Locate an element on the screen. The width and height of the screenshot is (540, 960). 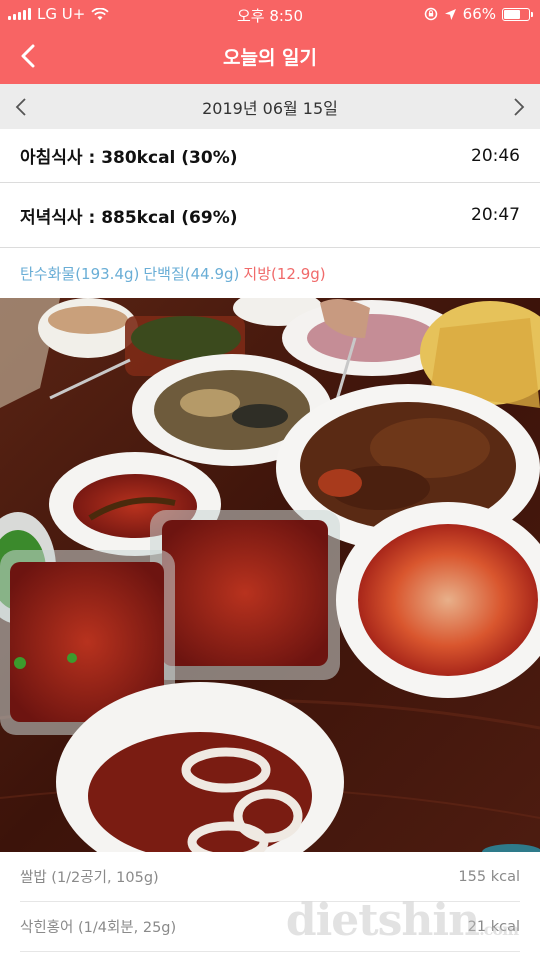
meal-summary: 저녁식사 : 885kcal (69%) is located at coordinates (129, 217).